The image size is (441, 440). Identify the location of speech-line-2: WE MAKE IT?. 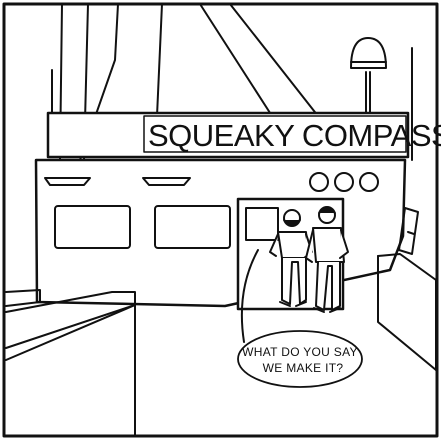
(303, 368).